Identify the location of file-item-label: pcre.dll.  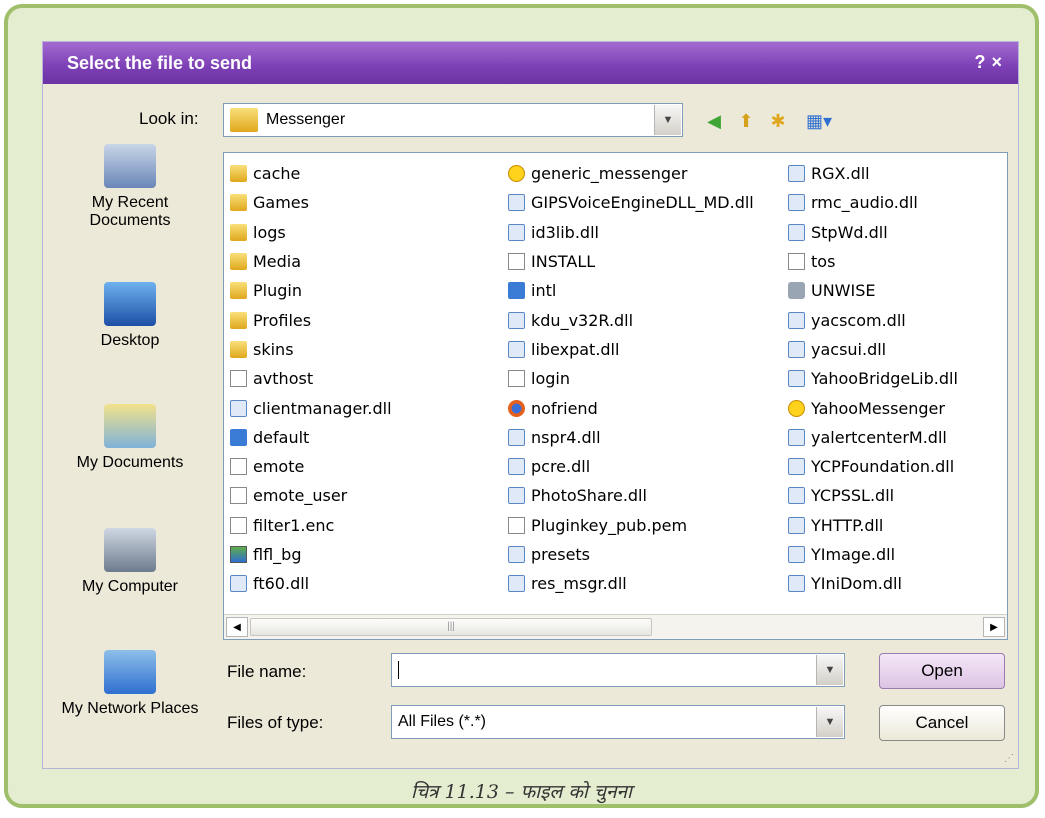
(561, 467).